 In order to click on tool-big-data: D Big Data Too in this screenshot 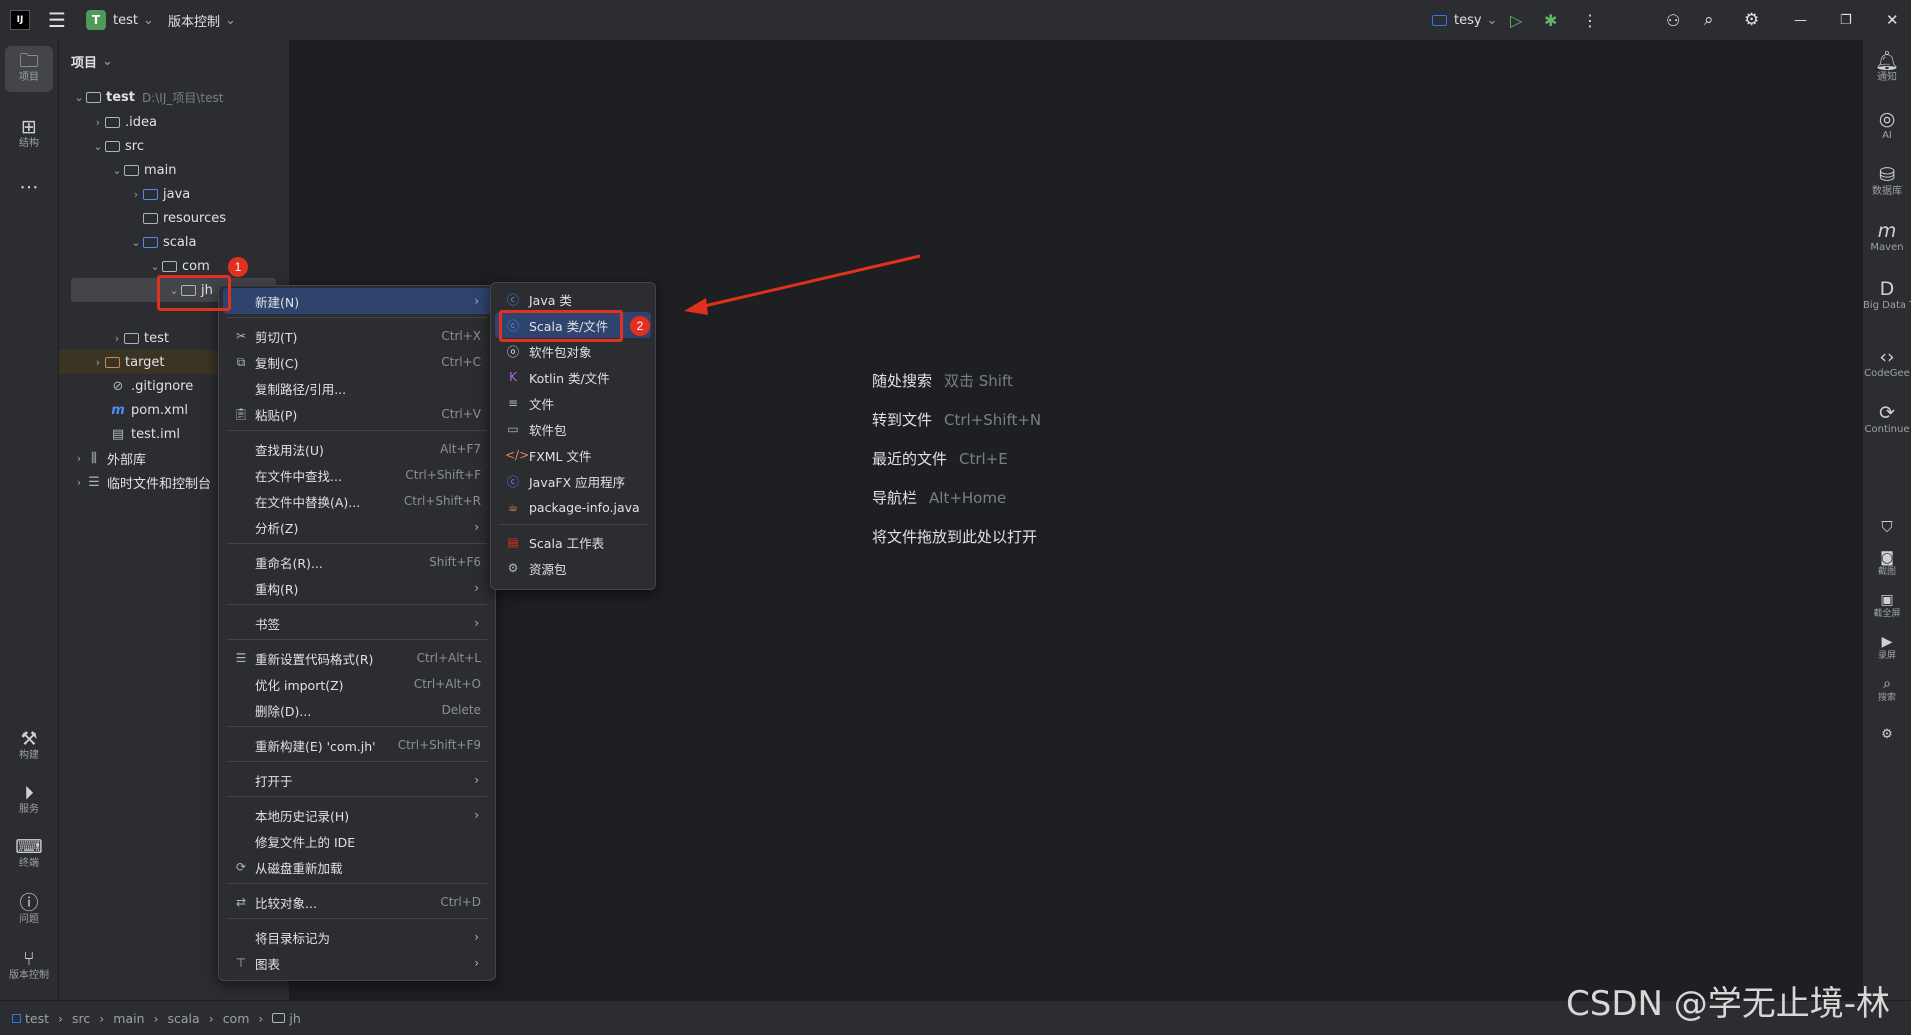, I will do `click(1887, 295)`.